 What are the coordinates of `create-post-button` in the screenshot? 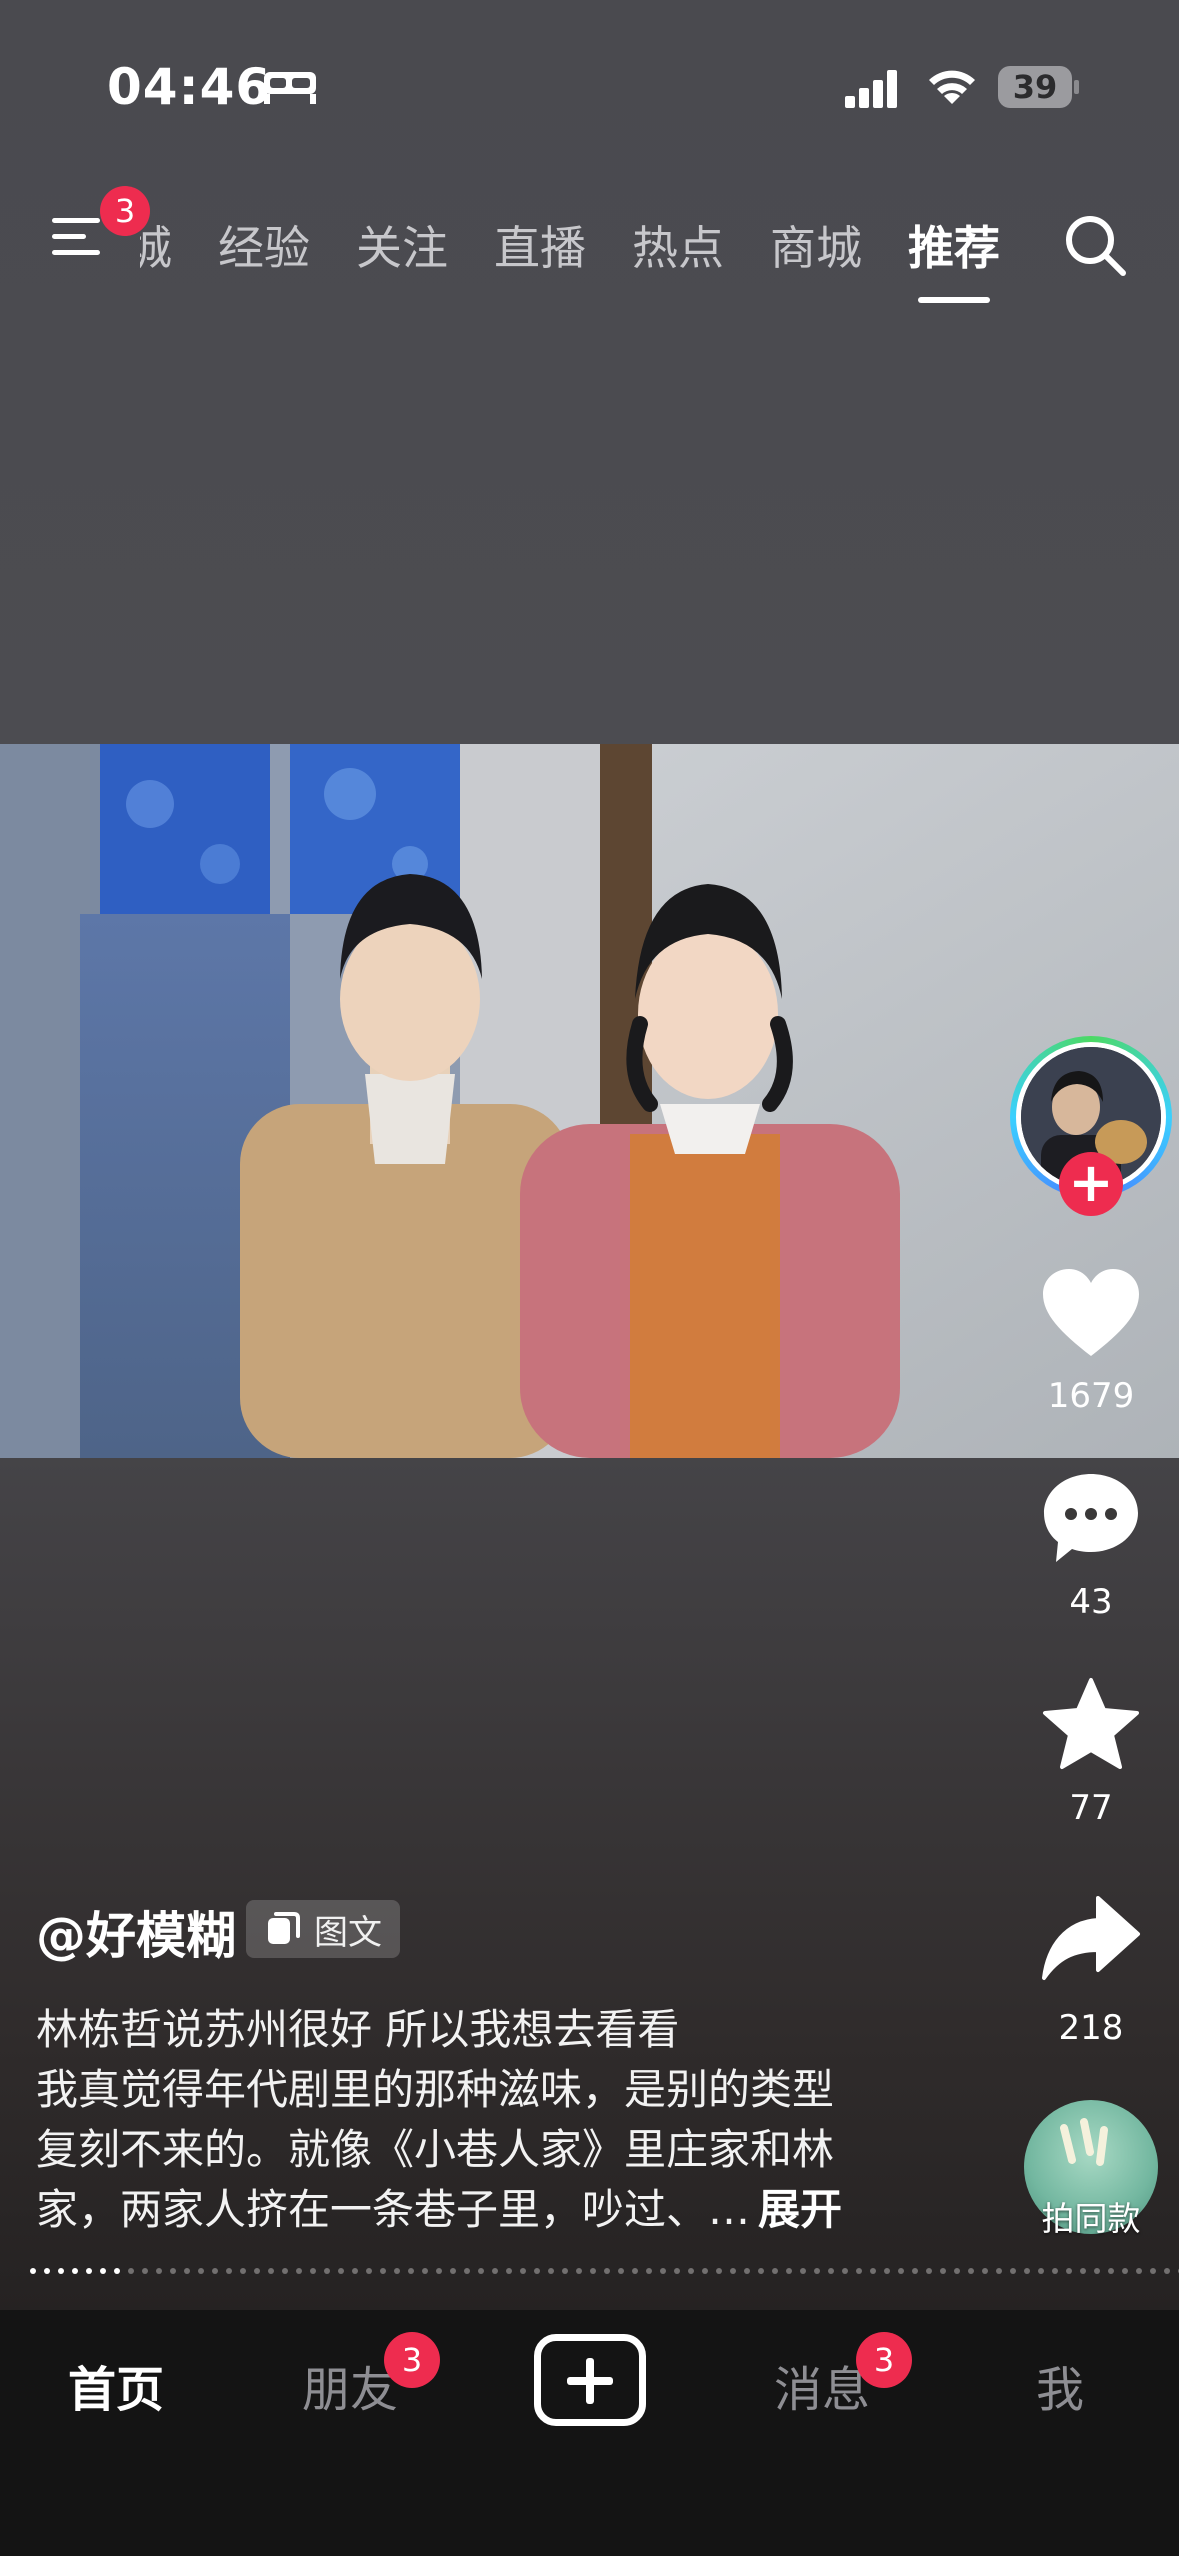 It's located at (590, 2380).